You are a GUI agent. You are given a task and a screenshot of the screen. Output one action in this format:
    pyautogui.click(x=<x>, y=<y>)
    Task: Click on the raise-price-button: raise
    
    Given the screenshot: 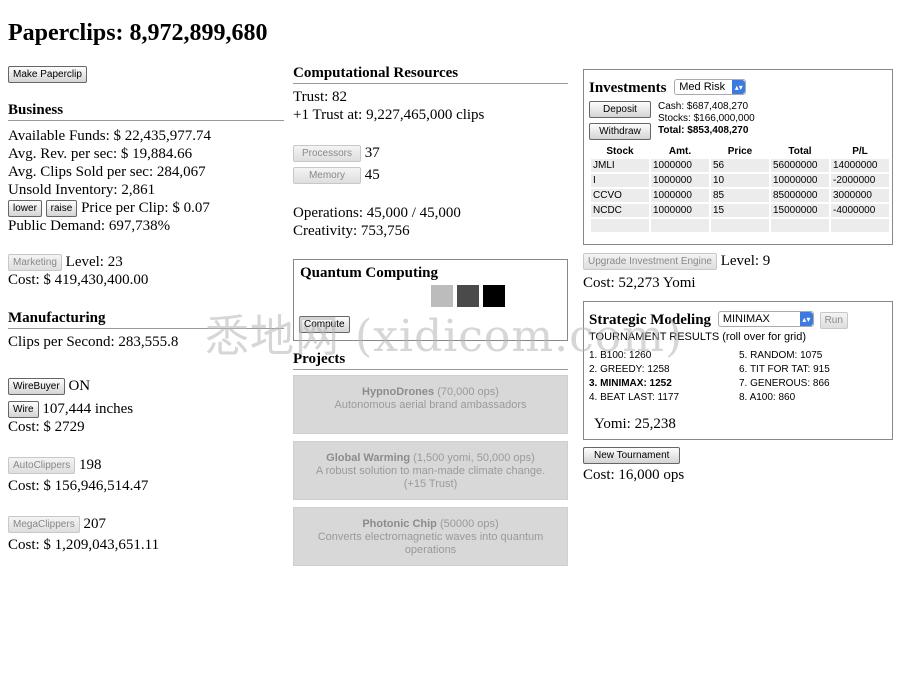 What is the action you would take?
    pyautogui.click(x=61, y=208)
    